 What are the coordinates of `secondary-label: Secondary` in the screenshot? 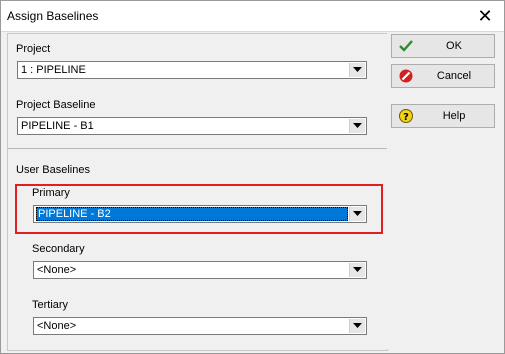 It's located at (58, 249).